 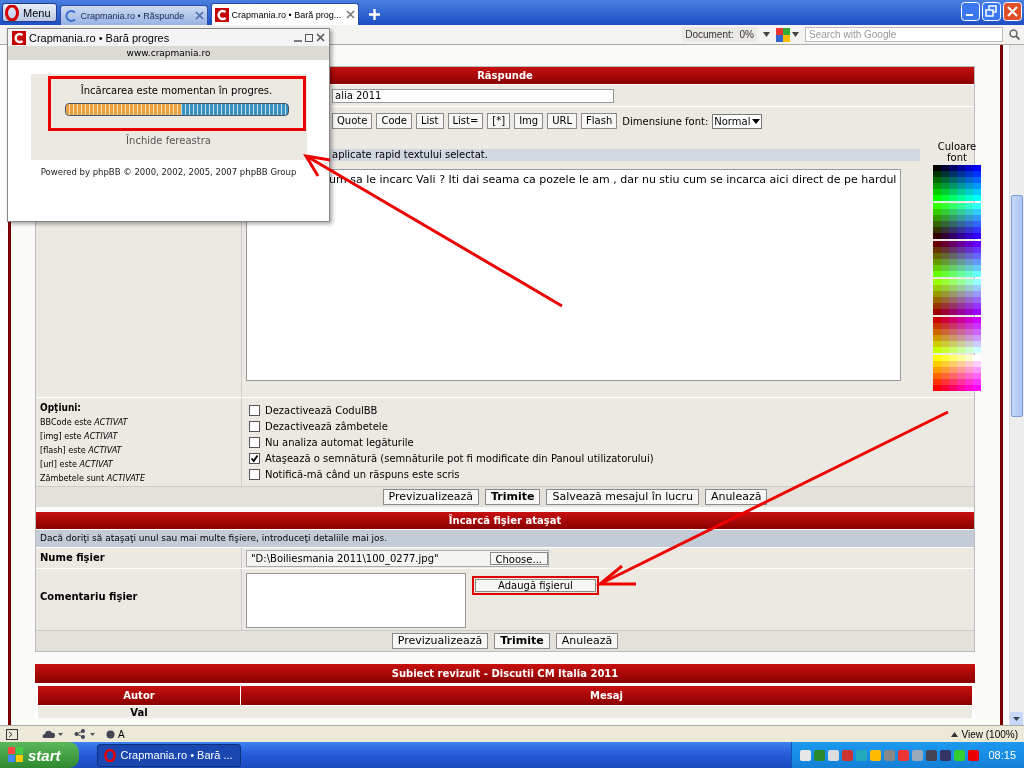 What do you see at coordinates (991, 11) in the screenshot?
I see `restore-icon` at bounding box center [991, 11].